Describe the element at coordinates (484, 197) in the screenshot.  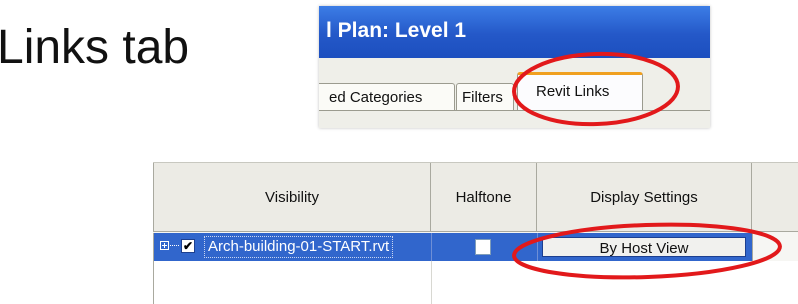
I see `column-header-halftone: Halftone` at that location.